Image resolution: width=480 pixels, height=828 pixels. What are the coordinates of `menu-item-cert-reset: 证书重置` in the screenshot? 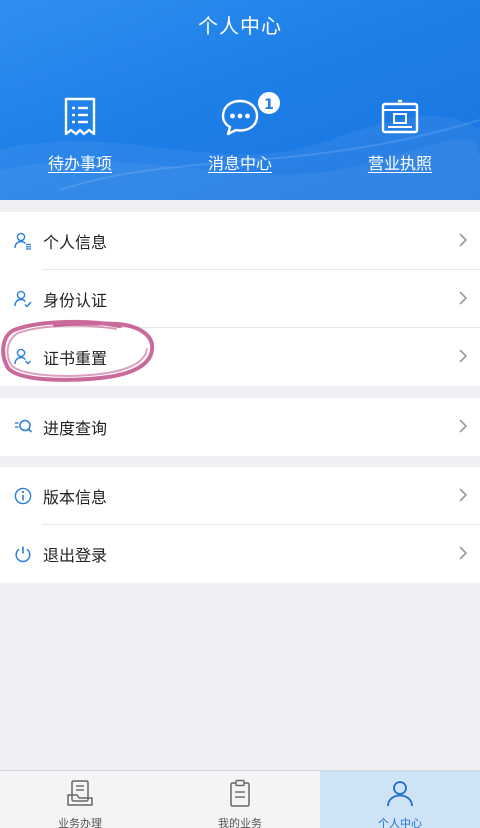 It's located at (240, 357).